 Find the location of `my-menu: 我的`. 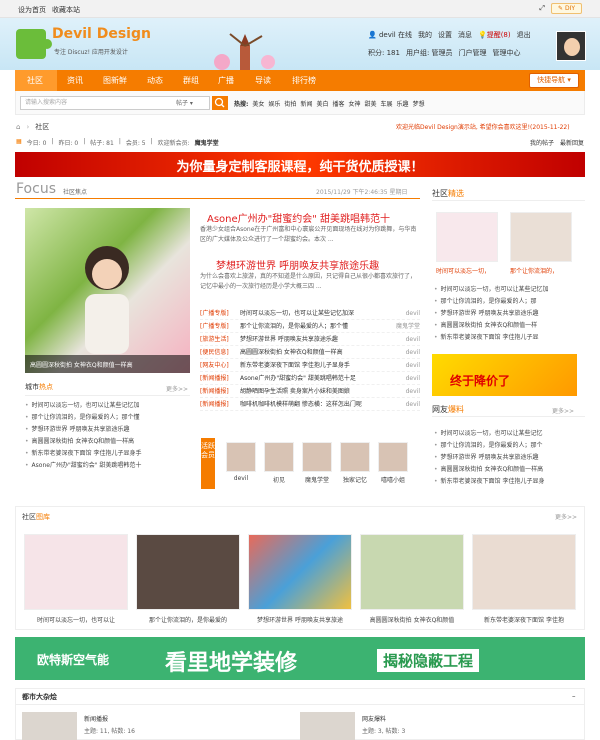

my-menu: 我的 is located at coordinates (425, 35).